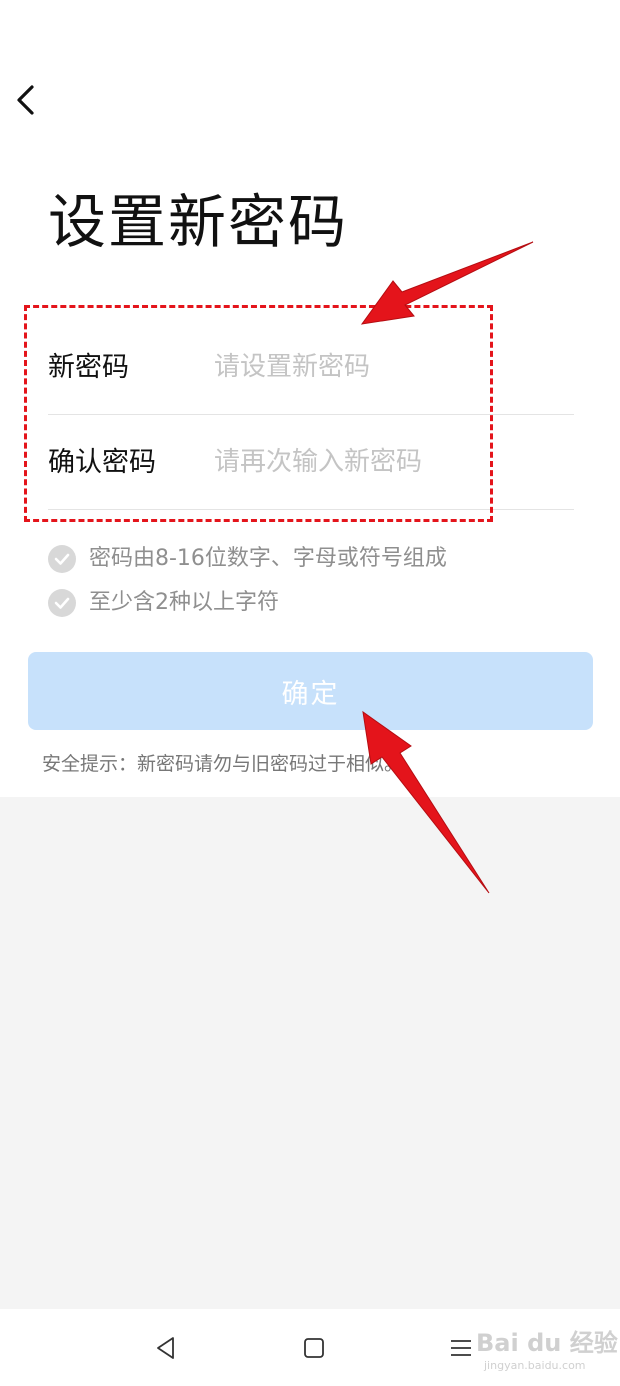  I want to click on rule-text: 密码由8-16位数字、字母或符号组成, so click(268, 558).